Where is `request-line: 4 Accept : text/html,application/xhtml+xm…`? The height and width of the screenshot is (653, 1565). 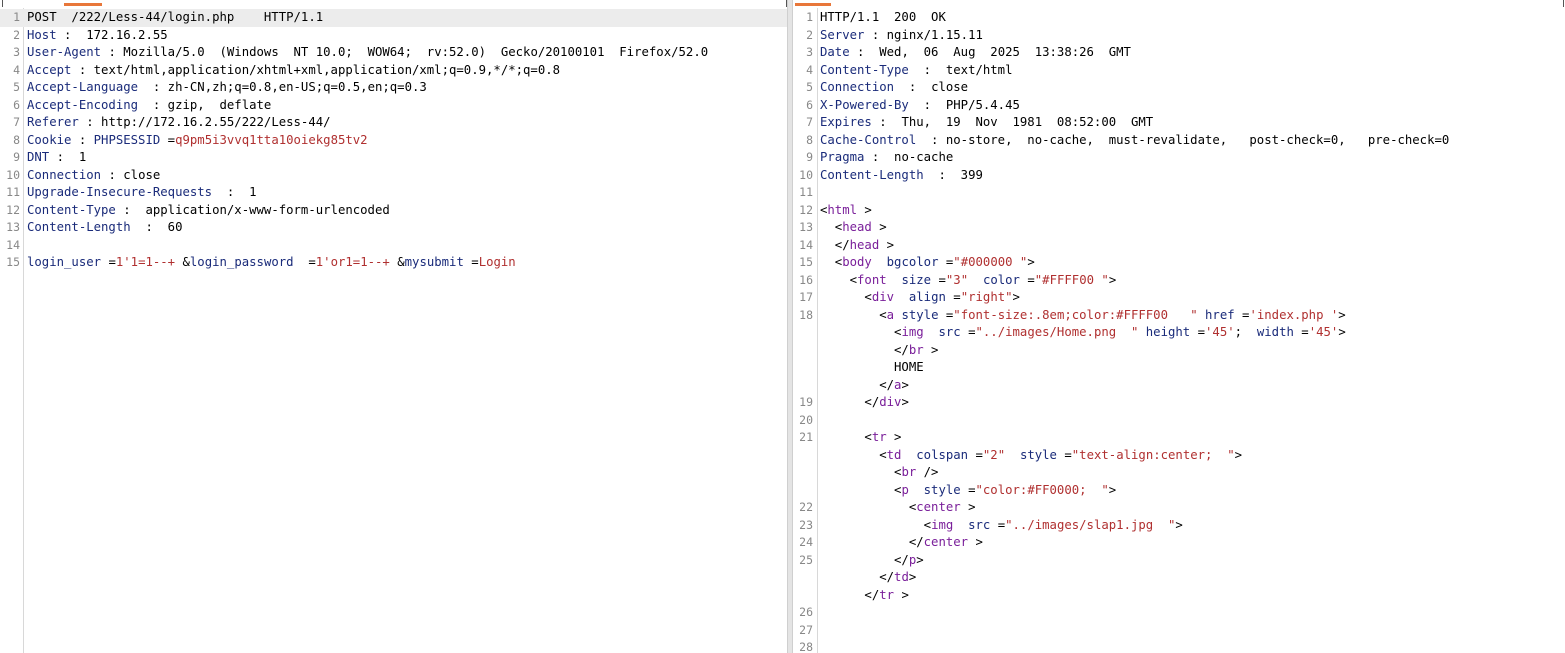 request-line: 4 Accept : text/html,application/xhtml+xm… is located at coordinates (393, 71).